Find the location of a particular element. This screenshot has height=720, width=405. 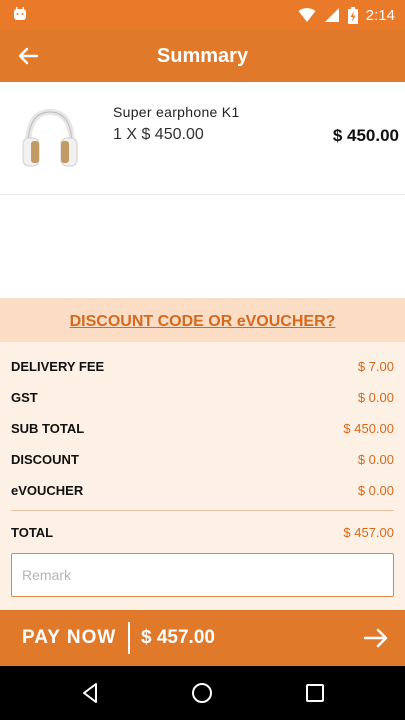

back-triangle-icon is located at coordinates (90, 693).